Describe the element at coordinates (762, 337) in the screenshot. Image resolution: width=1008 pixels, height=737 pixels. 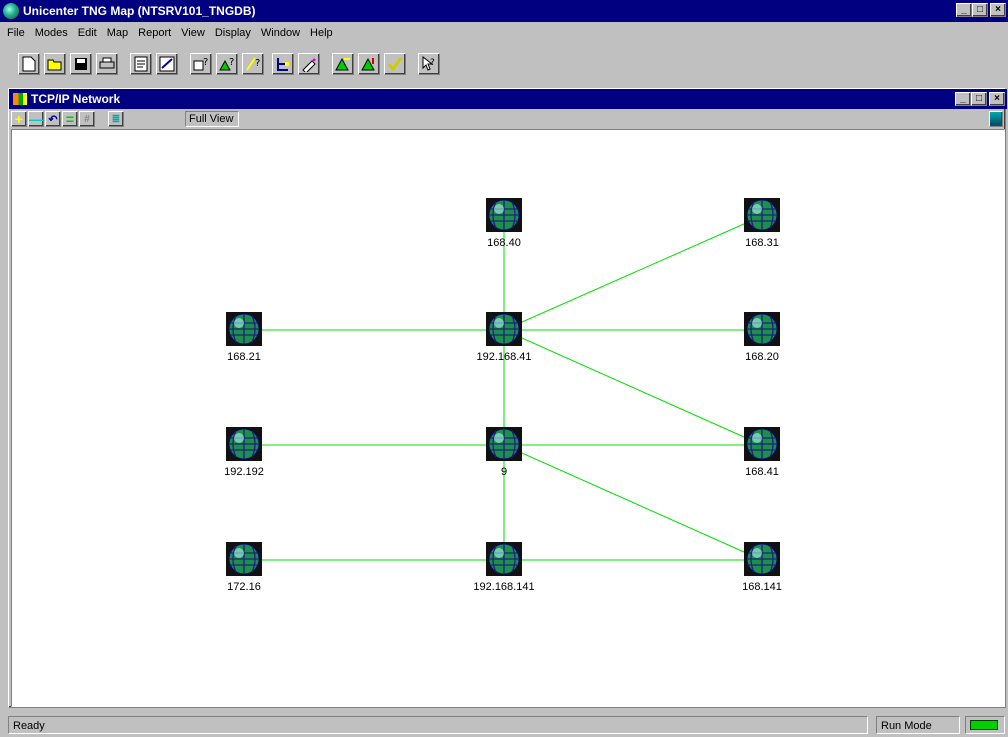
I see `network-node: 168.20` at that location.